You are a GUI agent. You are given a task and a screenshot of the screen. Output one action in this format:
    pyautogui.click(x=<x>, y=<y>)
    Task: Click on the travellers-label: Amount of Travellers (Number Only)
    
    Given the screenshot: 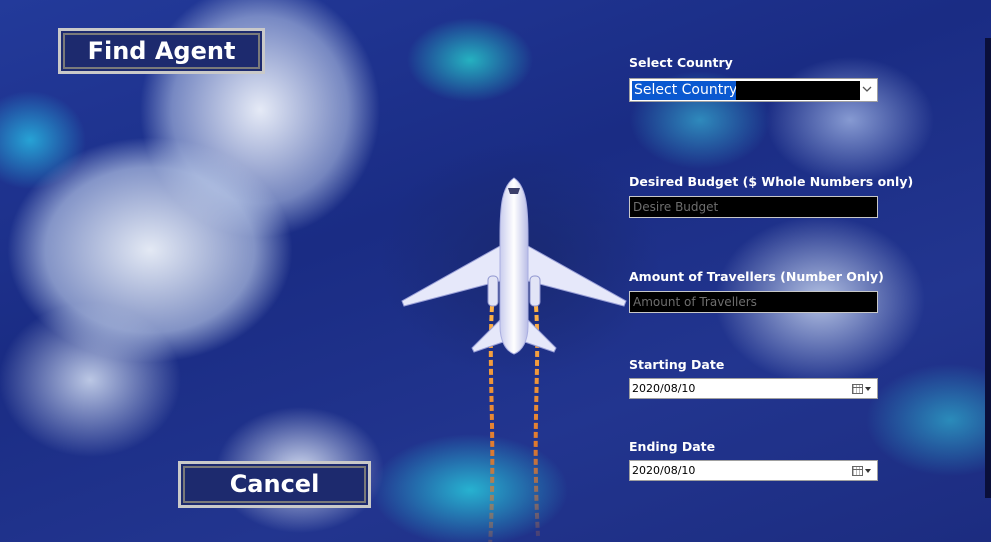 What is the action you would take?
    pyautogui.click(x=756, y=276)
    